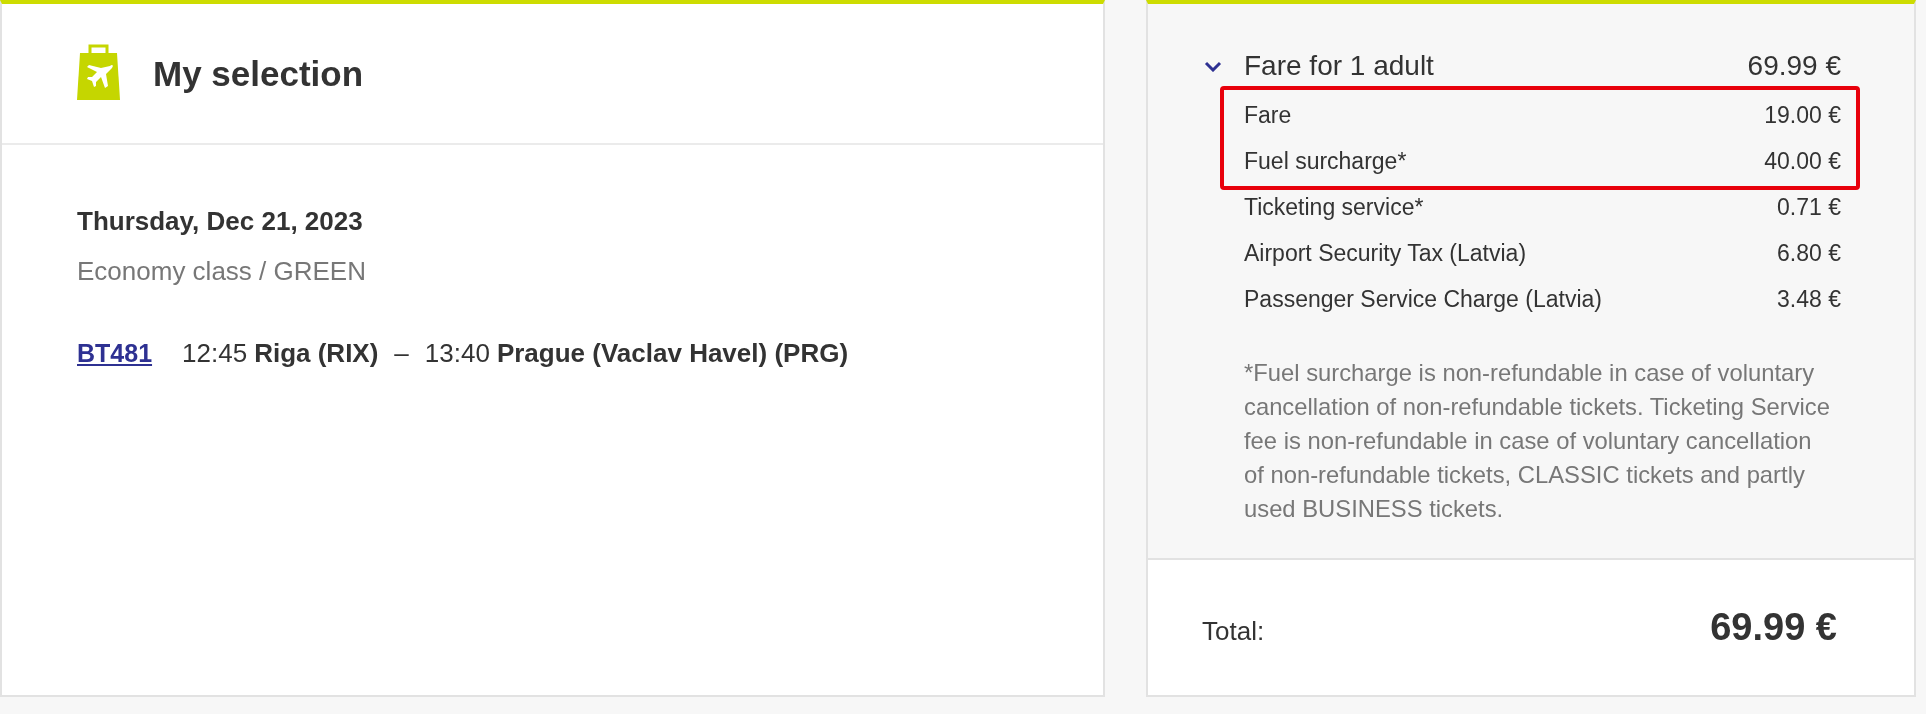 This screenshot has width=1926, height=714. What do you see at coordinates (1319, 66) in the screenshot?
I see `fare-toggle: Fare for 1 adult` at bounding box center [1319, 66].